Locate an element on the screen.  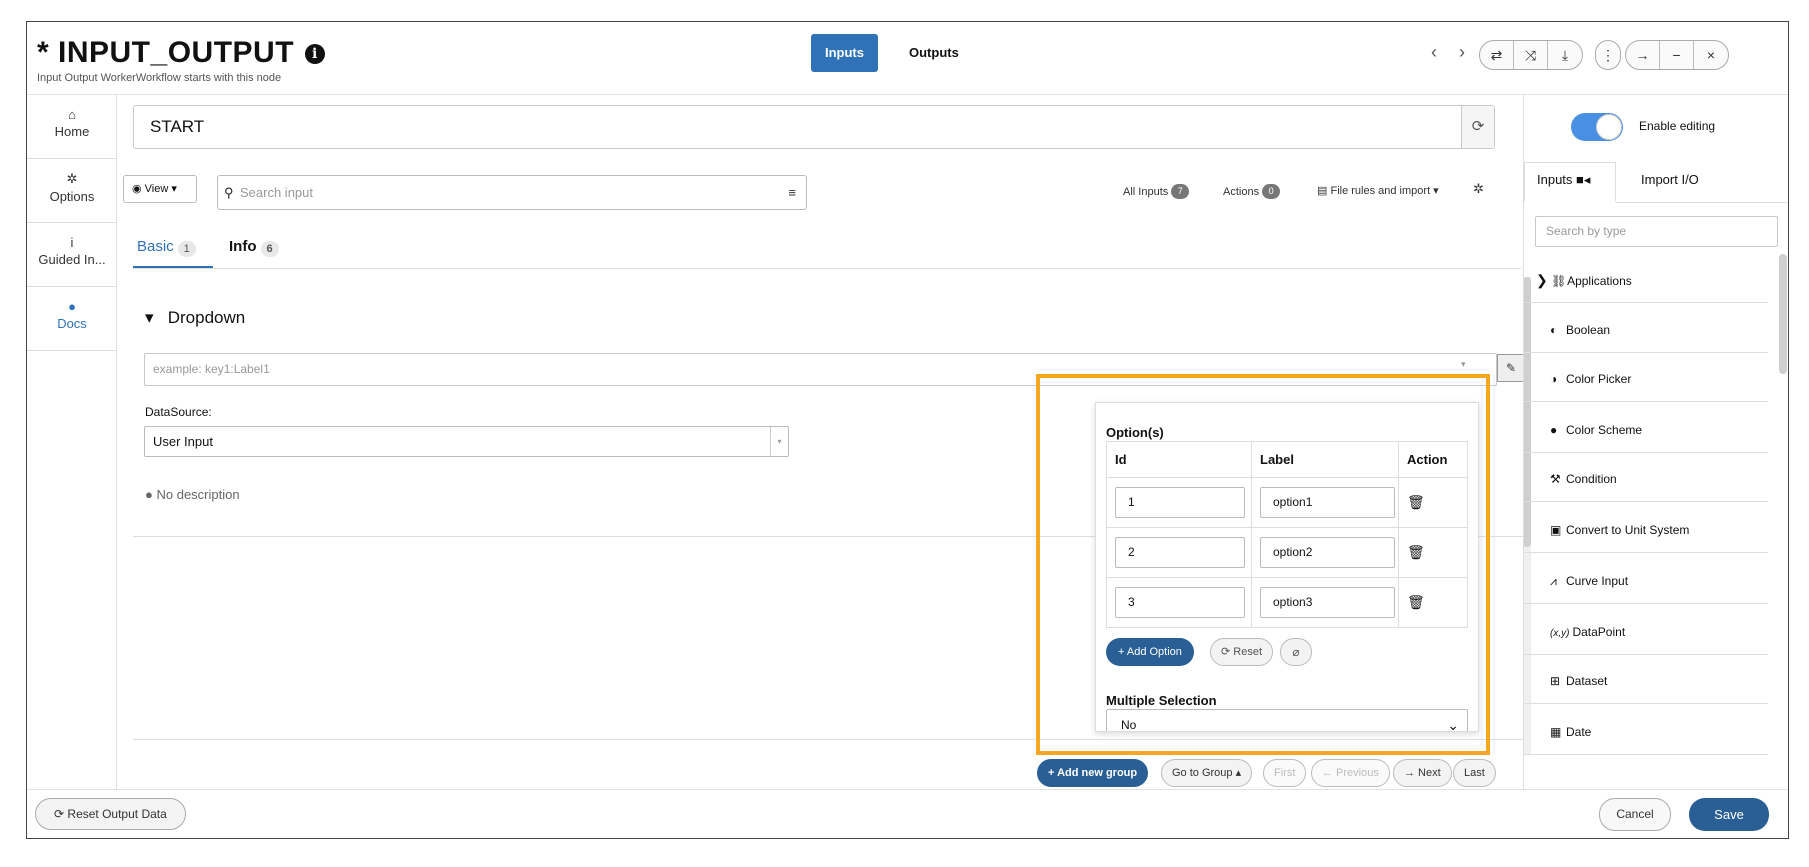
gear-icon: ✲ is located at coordinates (72, 178).